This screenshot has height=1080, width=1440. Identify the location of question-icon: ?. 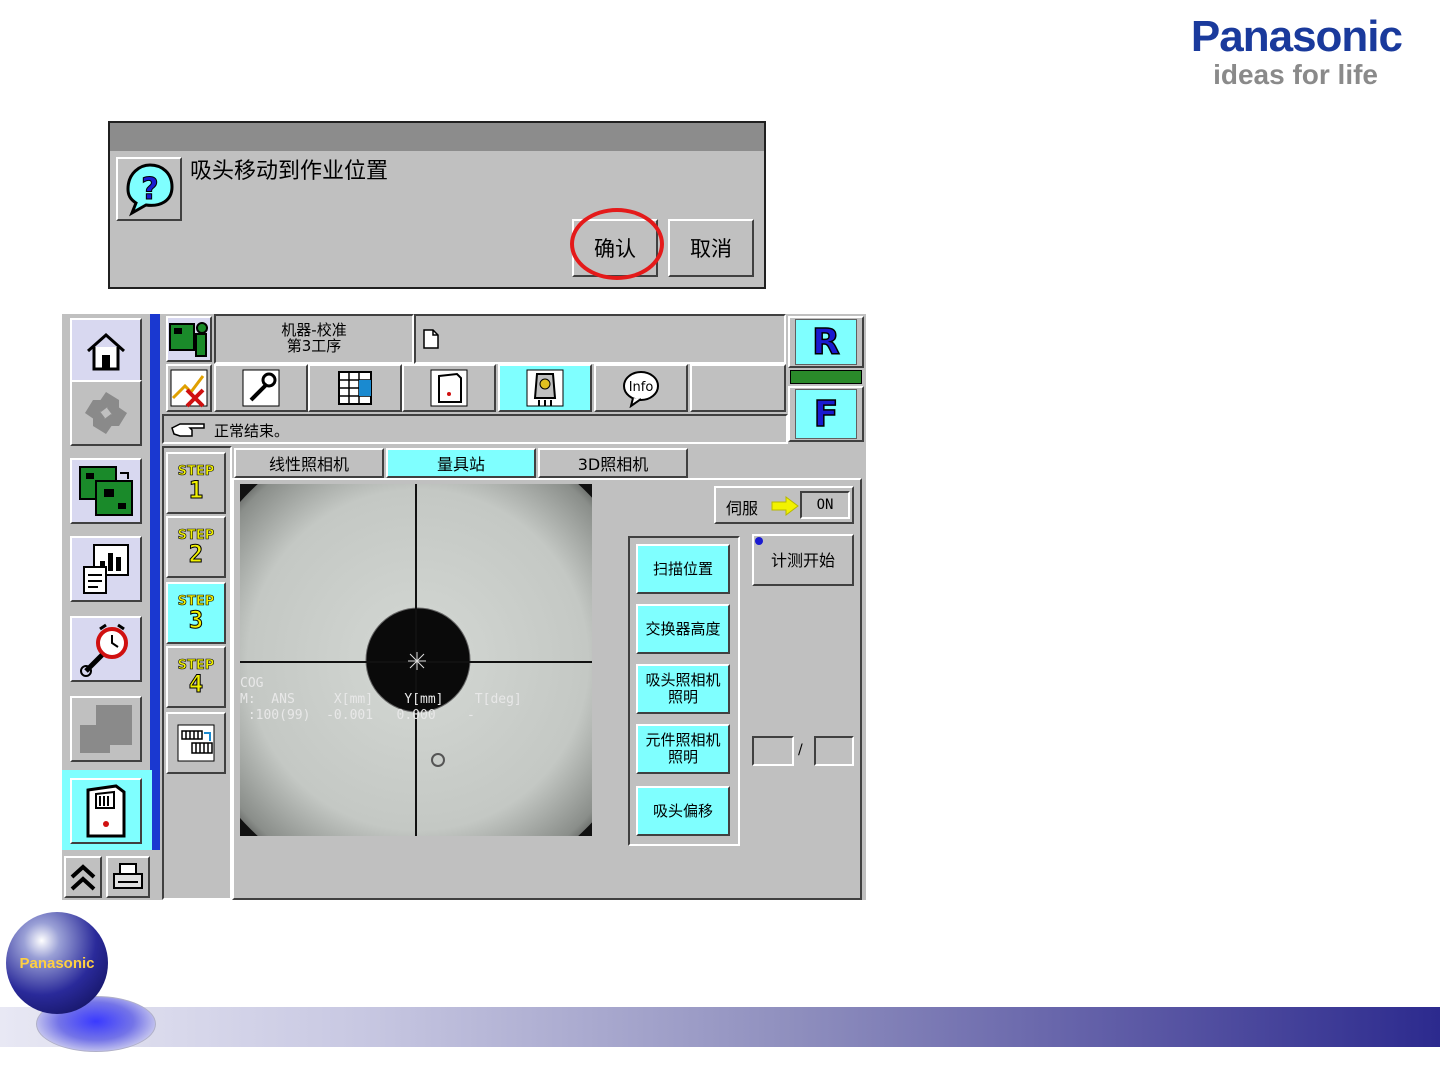
(149, 189).